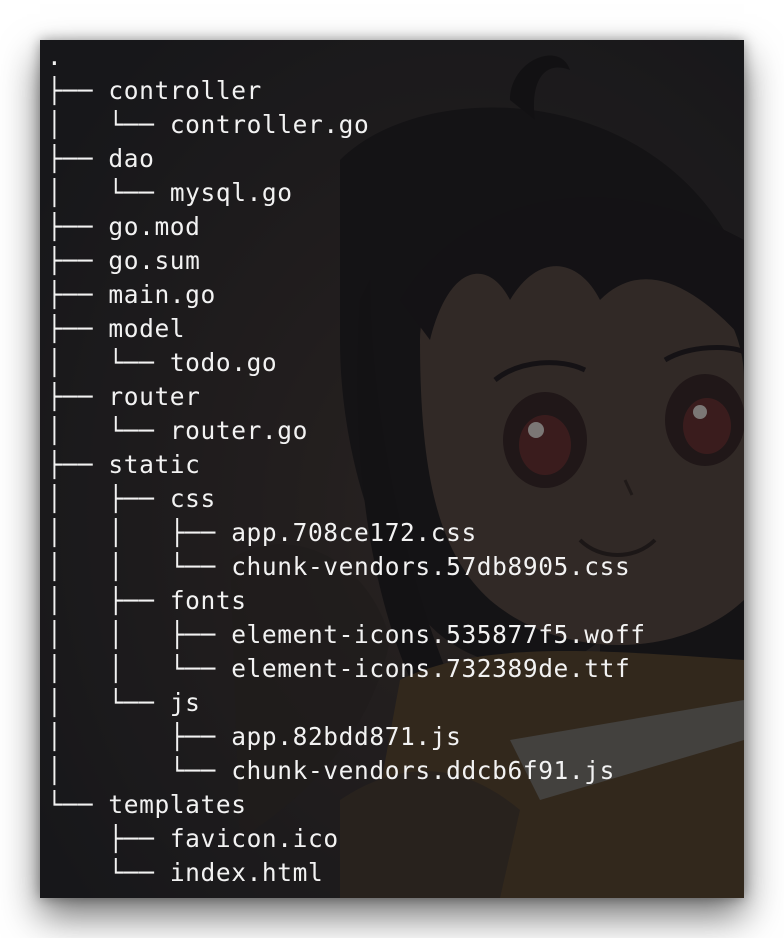 This screenshot has height=938, width=784. I want to click on tree-entry-name: static, so click(154, 464).